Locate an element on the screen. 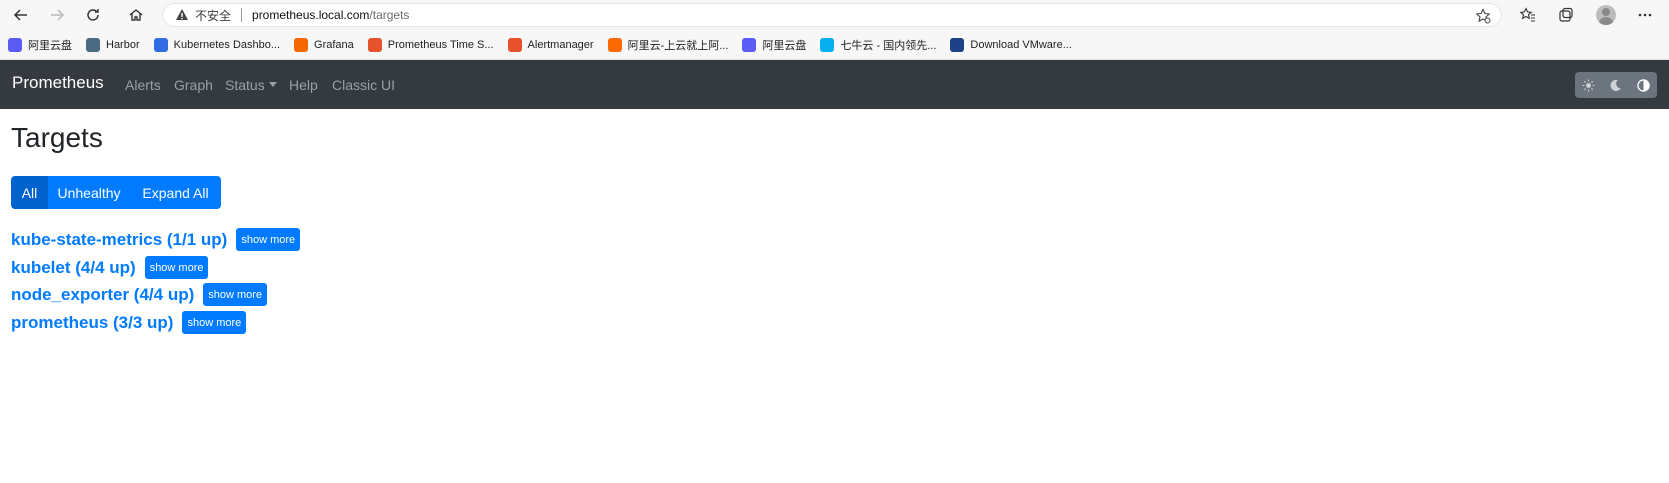 This screenshot has width=1669, height=483. arrow-left-icon is located at coordinates (20, 15).